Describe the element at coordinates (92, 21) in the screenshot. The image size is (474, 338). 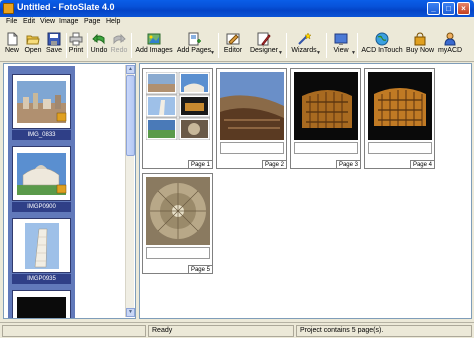
I see `menu-page: Page` at that location.